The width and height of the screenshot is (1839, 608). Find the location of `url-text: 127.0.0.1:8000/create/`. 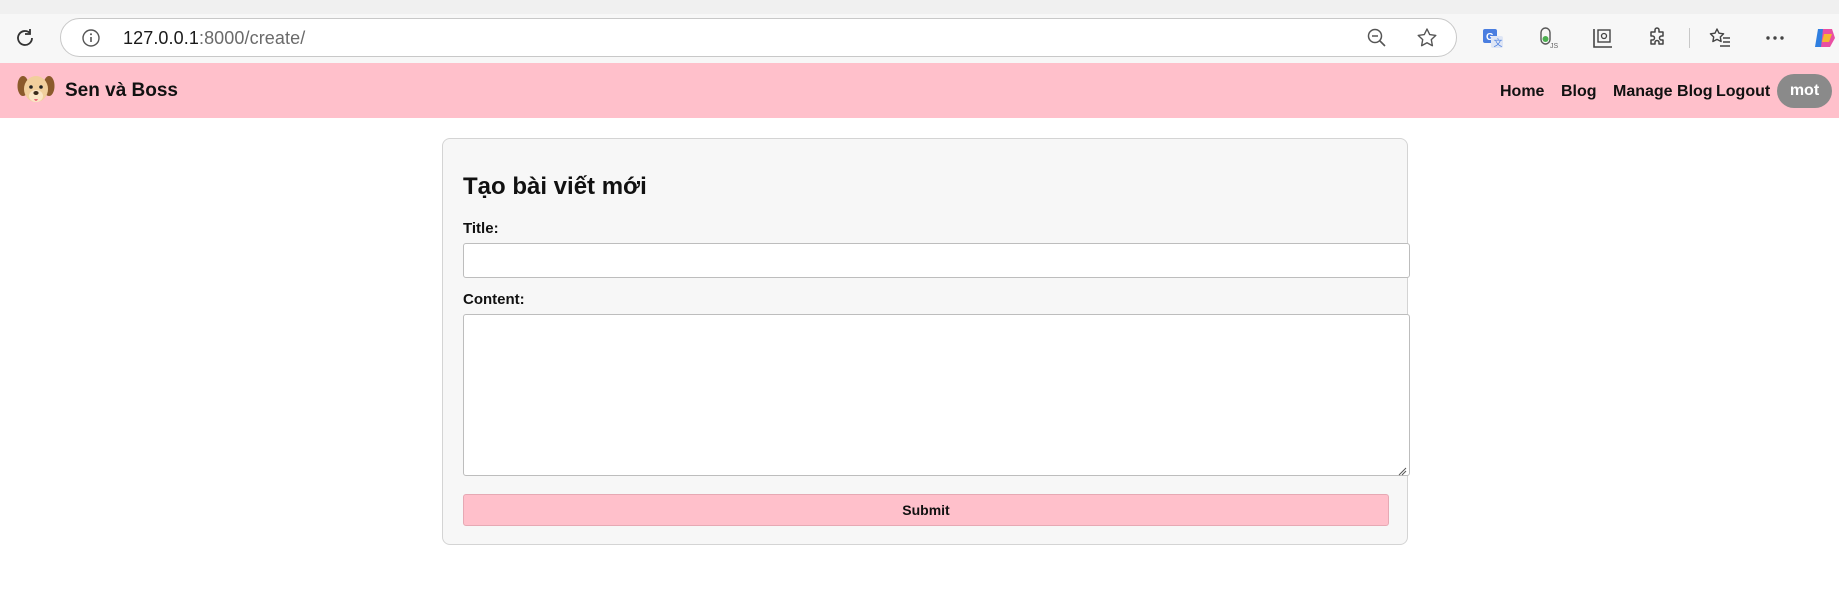

url-text: 127.0.0.1:8000/create/ is located at coordinates (214, 38).